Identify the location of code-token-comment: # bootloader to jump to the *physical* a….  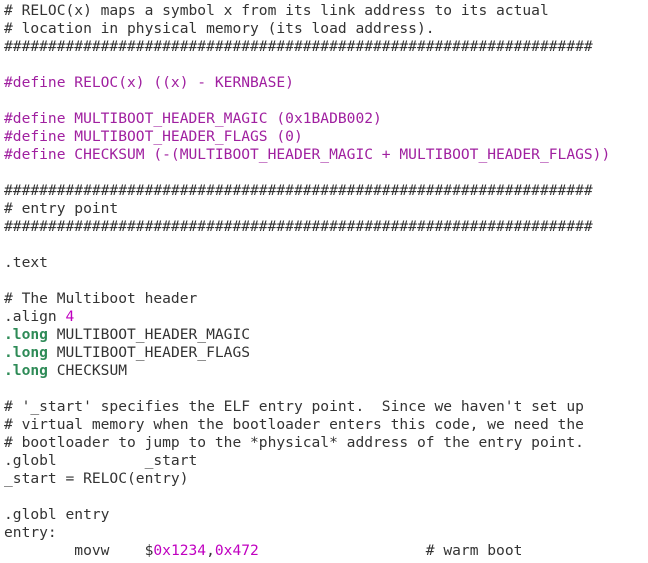
(294, 442).